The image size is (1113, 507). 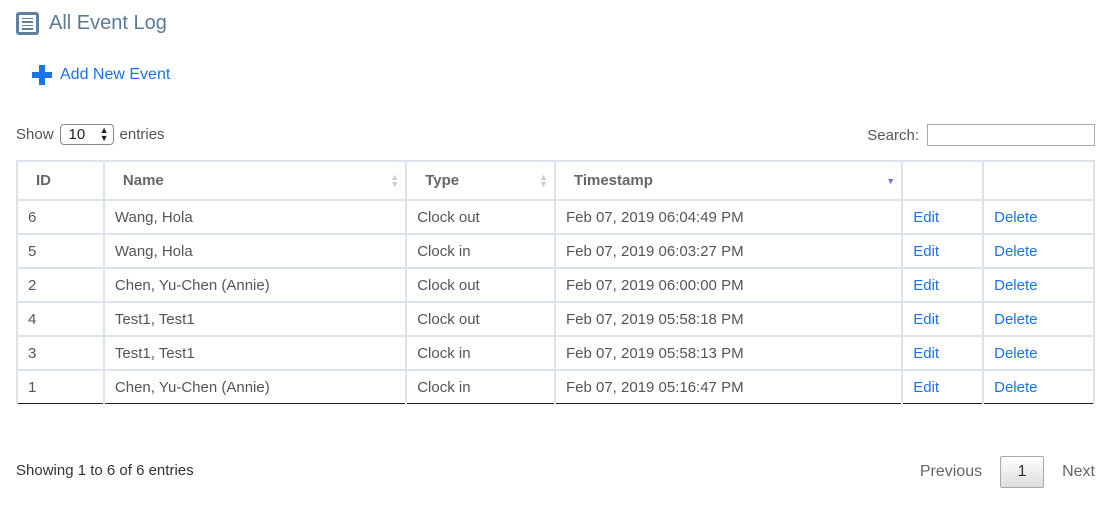 What do you see at coordinates (728, 319) in the screenshot?
I see `cell-timestamp: Feb 07, 2019 05:58:18 PM` at bounding box center [728, 319].